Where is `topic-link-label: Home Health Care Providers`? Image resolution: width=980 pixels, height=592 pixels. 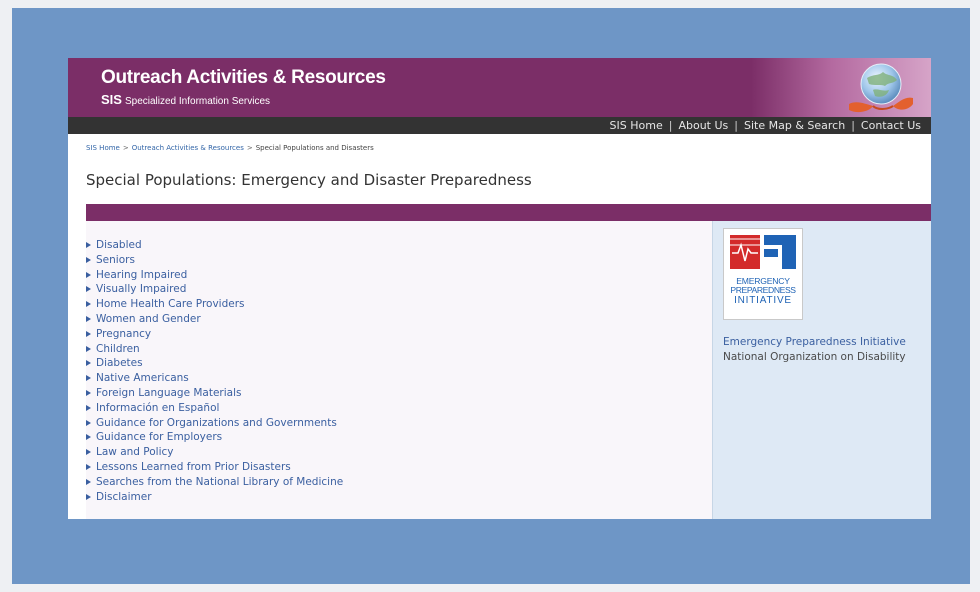
topic-link-label: Home Health Care Providers is located at coordinates (170, 304).